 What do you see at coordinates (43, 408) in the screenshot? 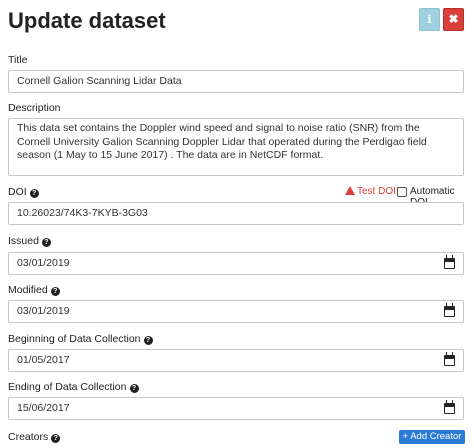
I see `end-collection-date-value: 15/06/2017` at bounding box center [43, 408].